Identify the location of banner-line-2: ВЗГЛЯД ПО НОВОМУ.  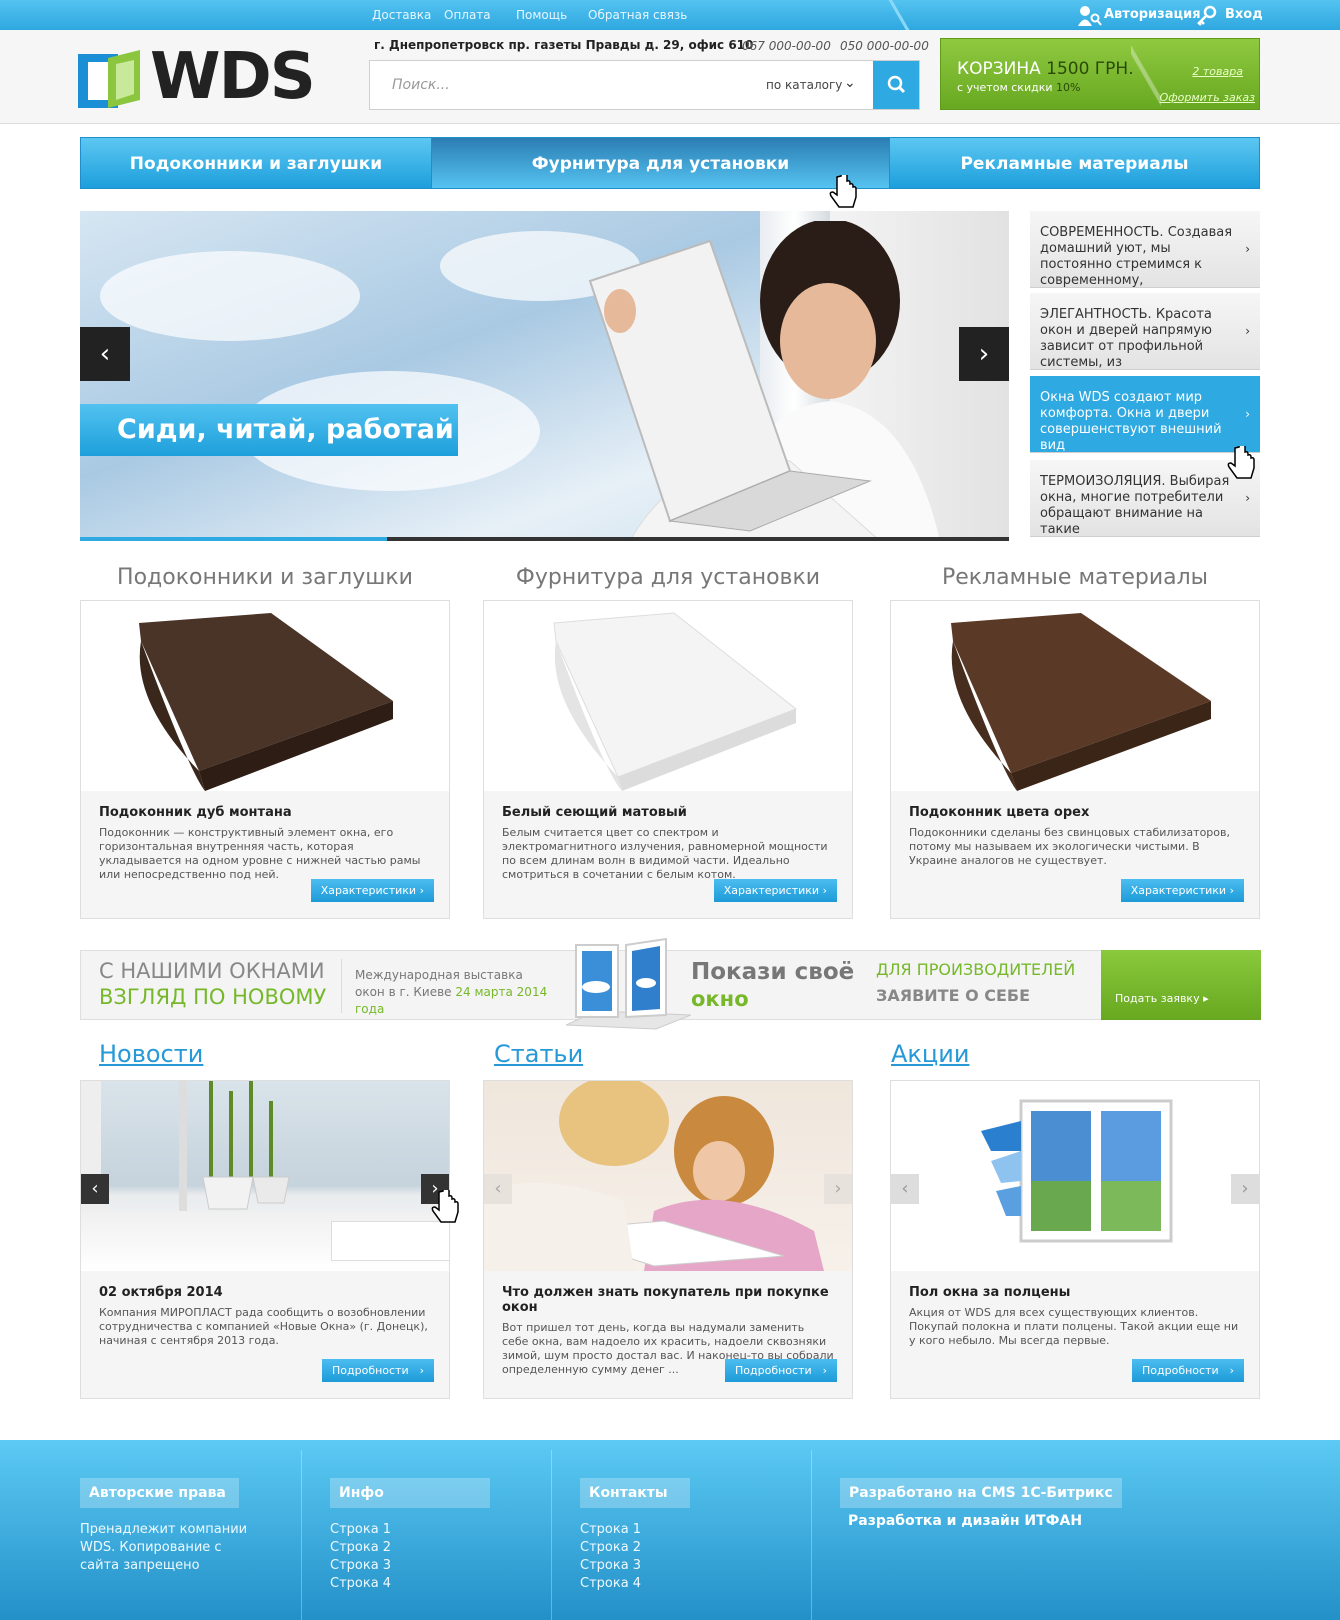
(213, 997).